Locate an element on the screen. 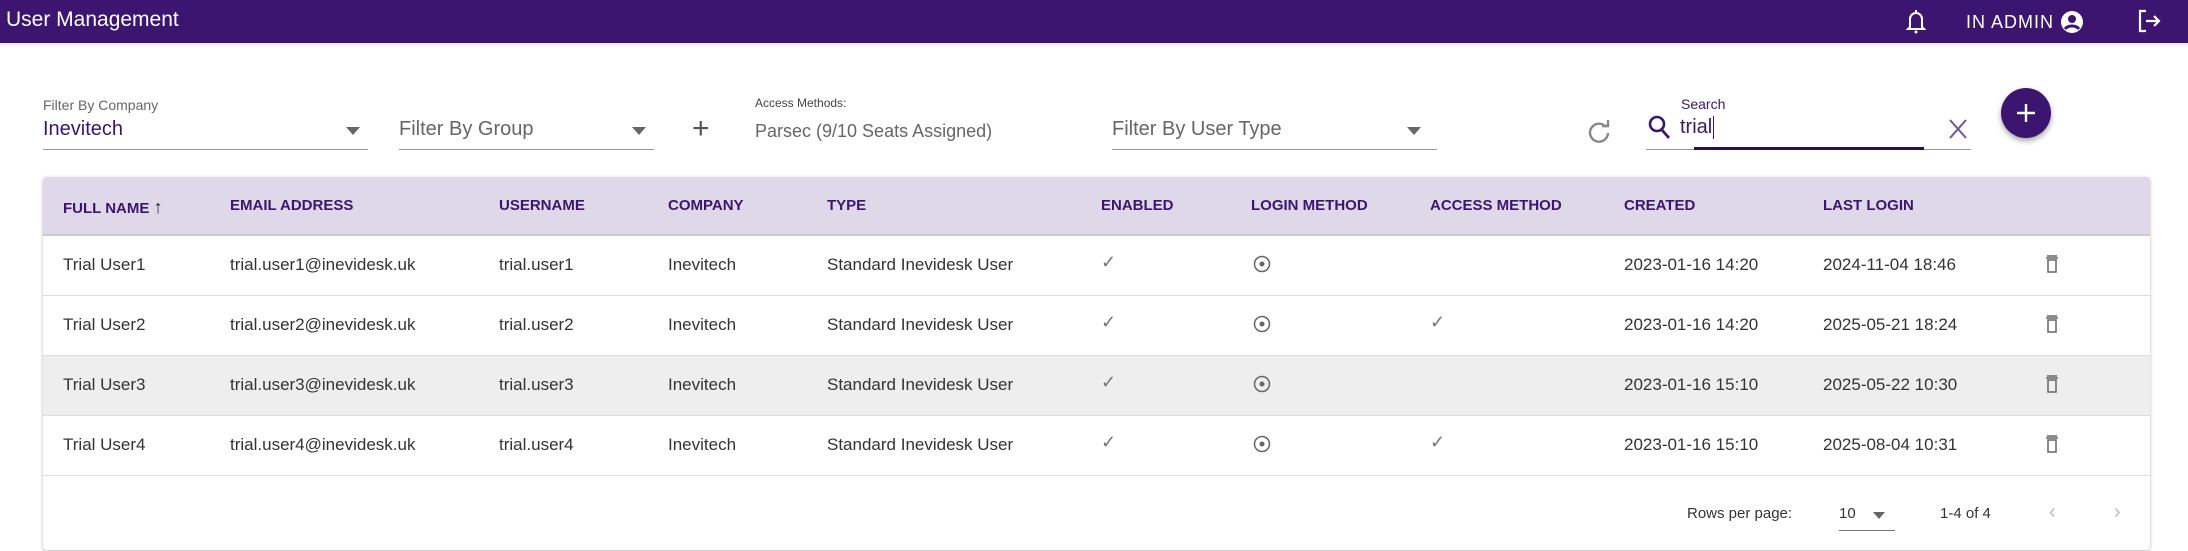 This screenshot has width=2188, height=551. bell-icon is located at coordinates (1916, 21).